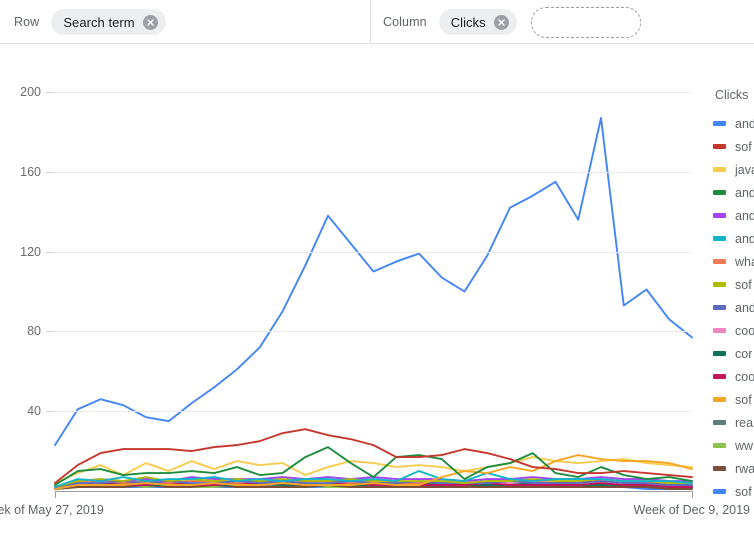  What do you see at coordinates (744, 445) in the screenshot?
I see `legend-item-label: ww` at bounding box center [744, 445].